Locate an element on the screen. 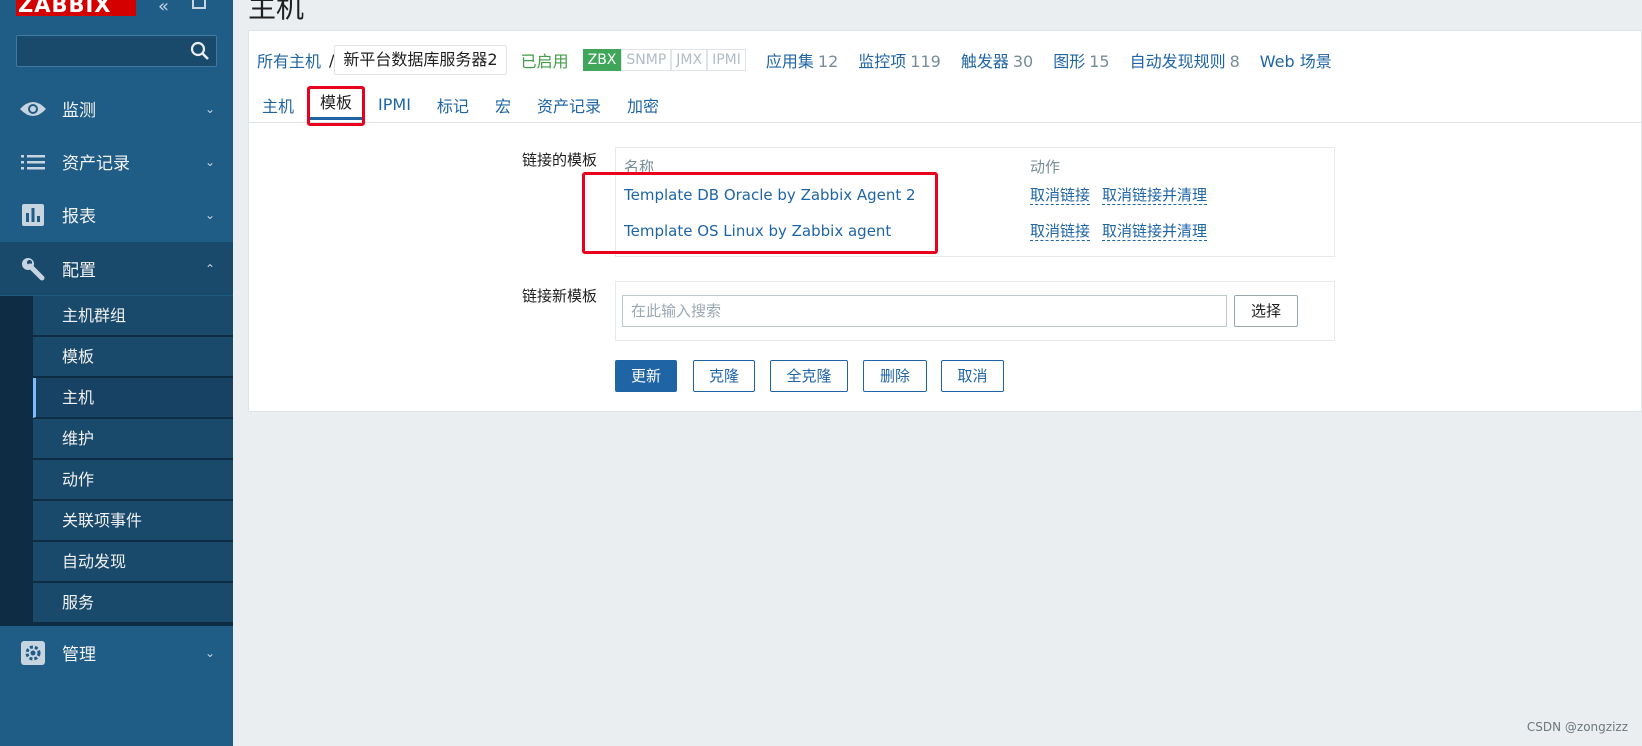  submenu-hosts: 主机 is located at coordinates (133, 398).